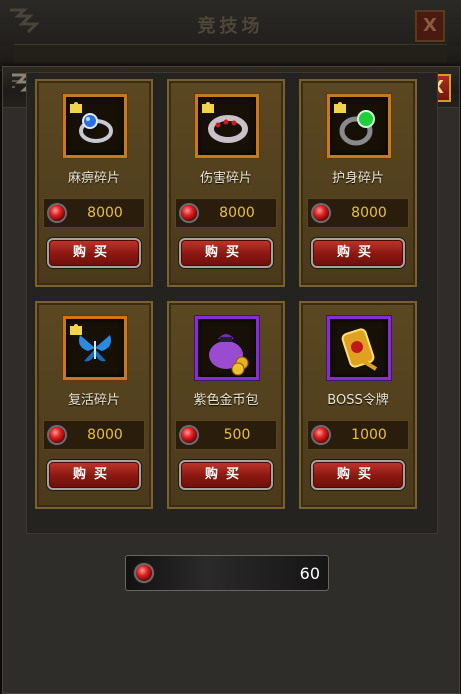  I want to click on boss-token-icon, so click(359, 349).